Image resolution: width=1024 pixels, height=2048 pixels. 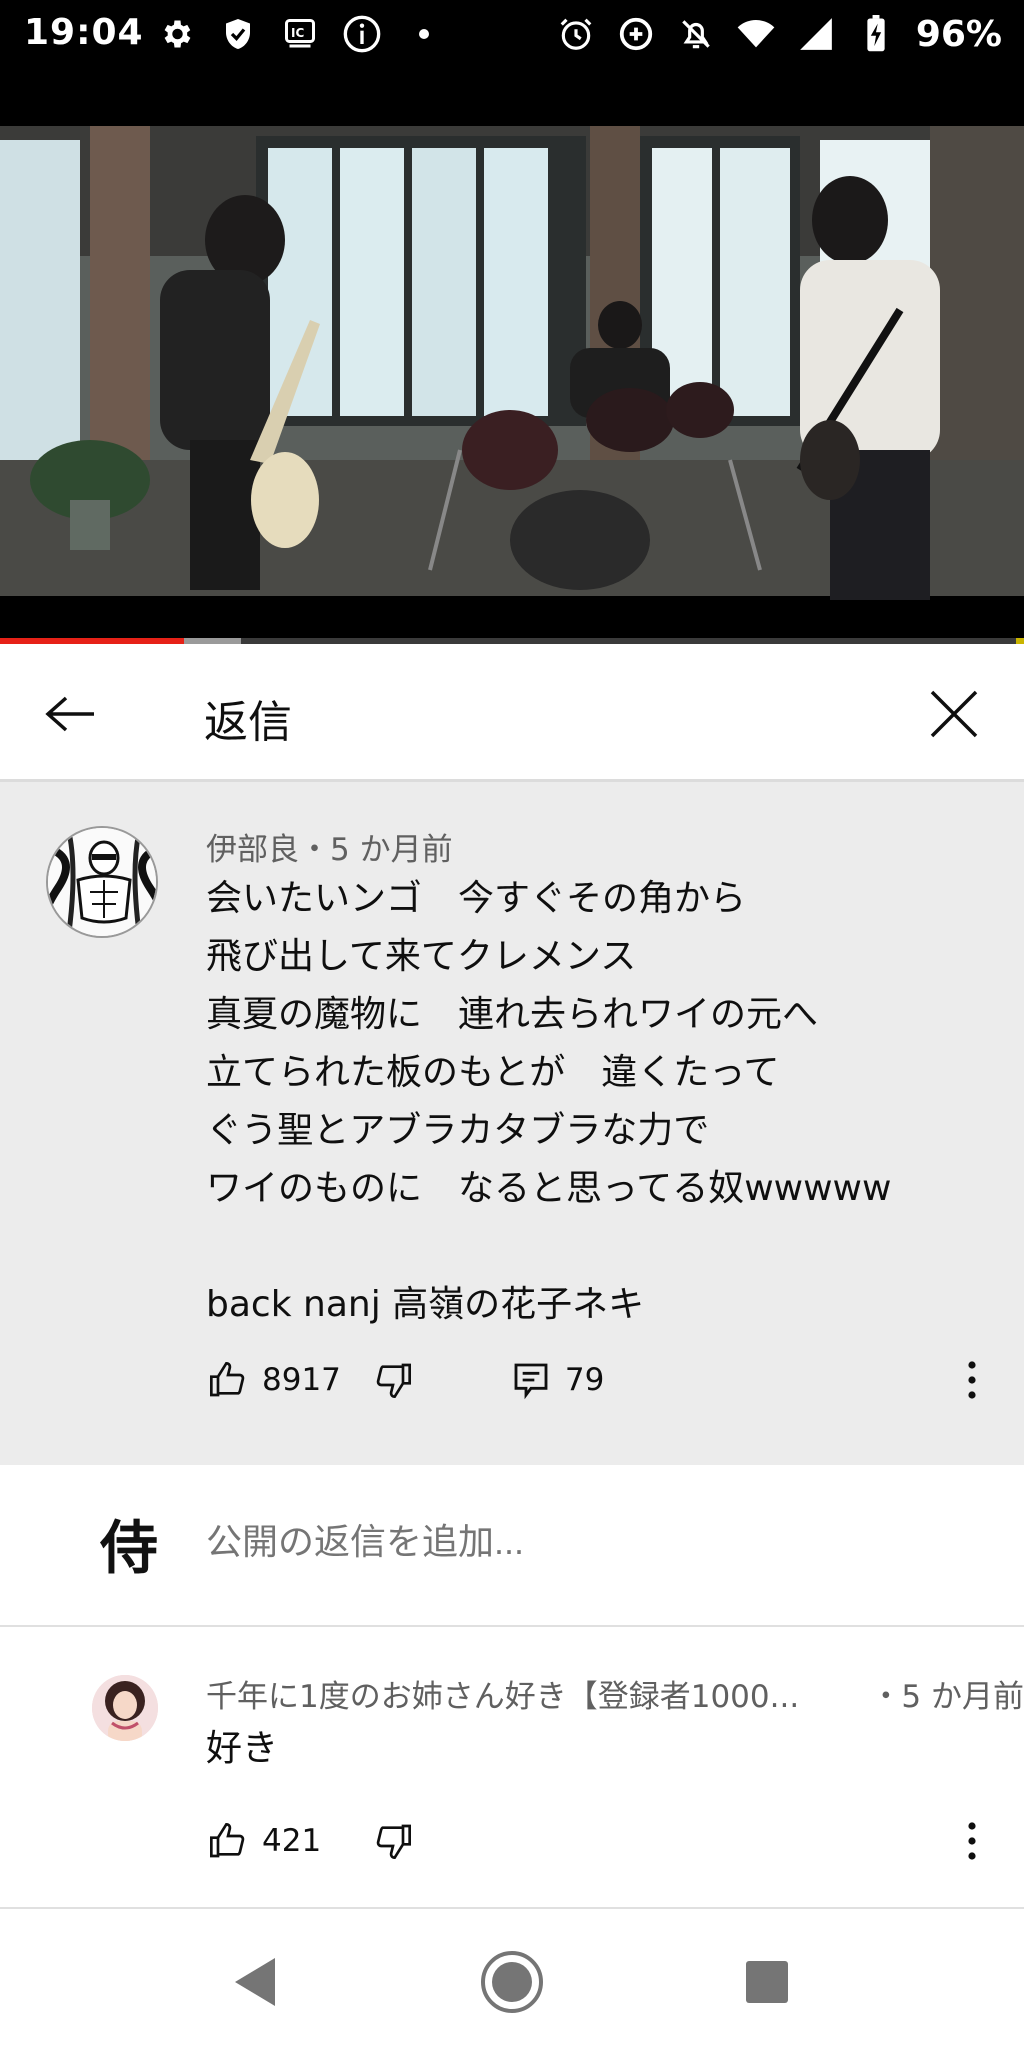 What do you see at coordinates (176, 34) in the screenshot?
I see `gear-icon` at bounding box center [176, 34].